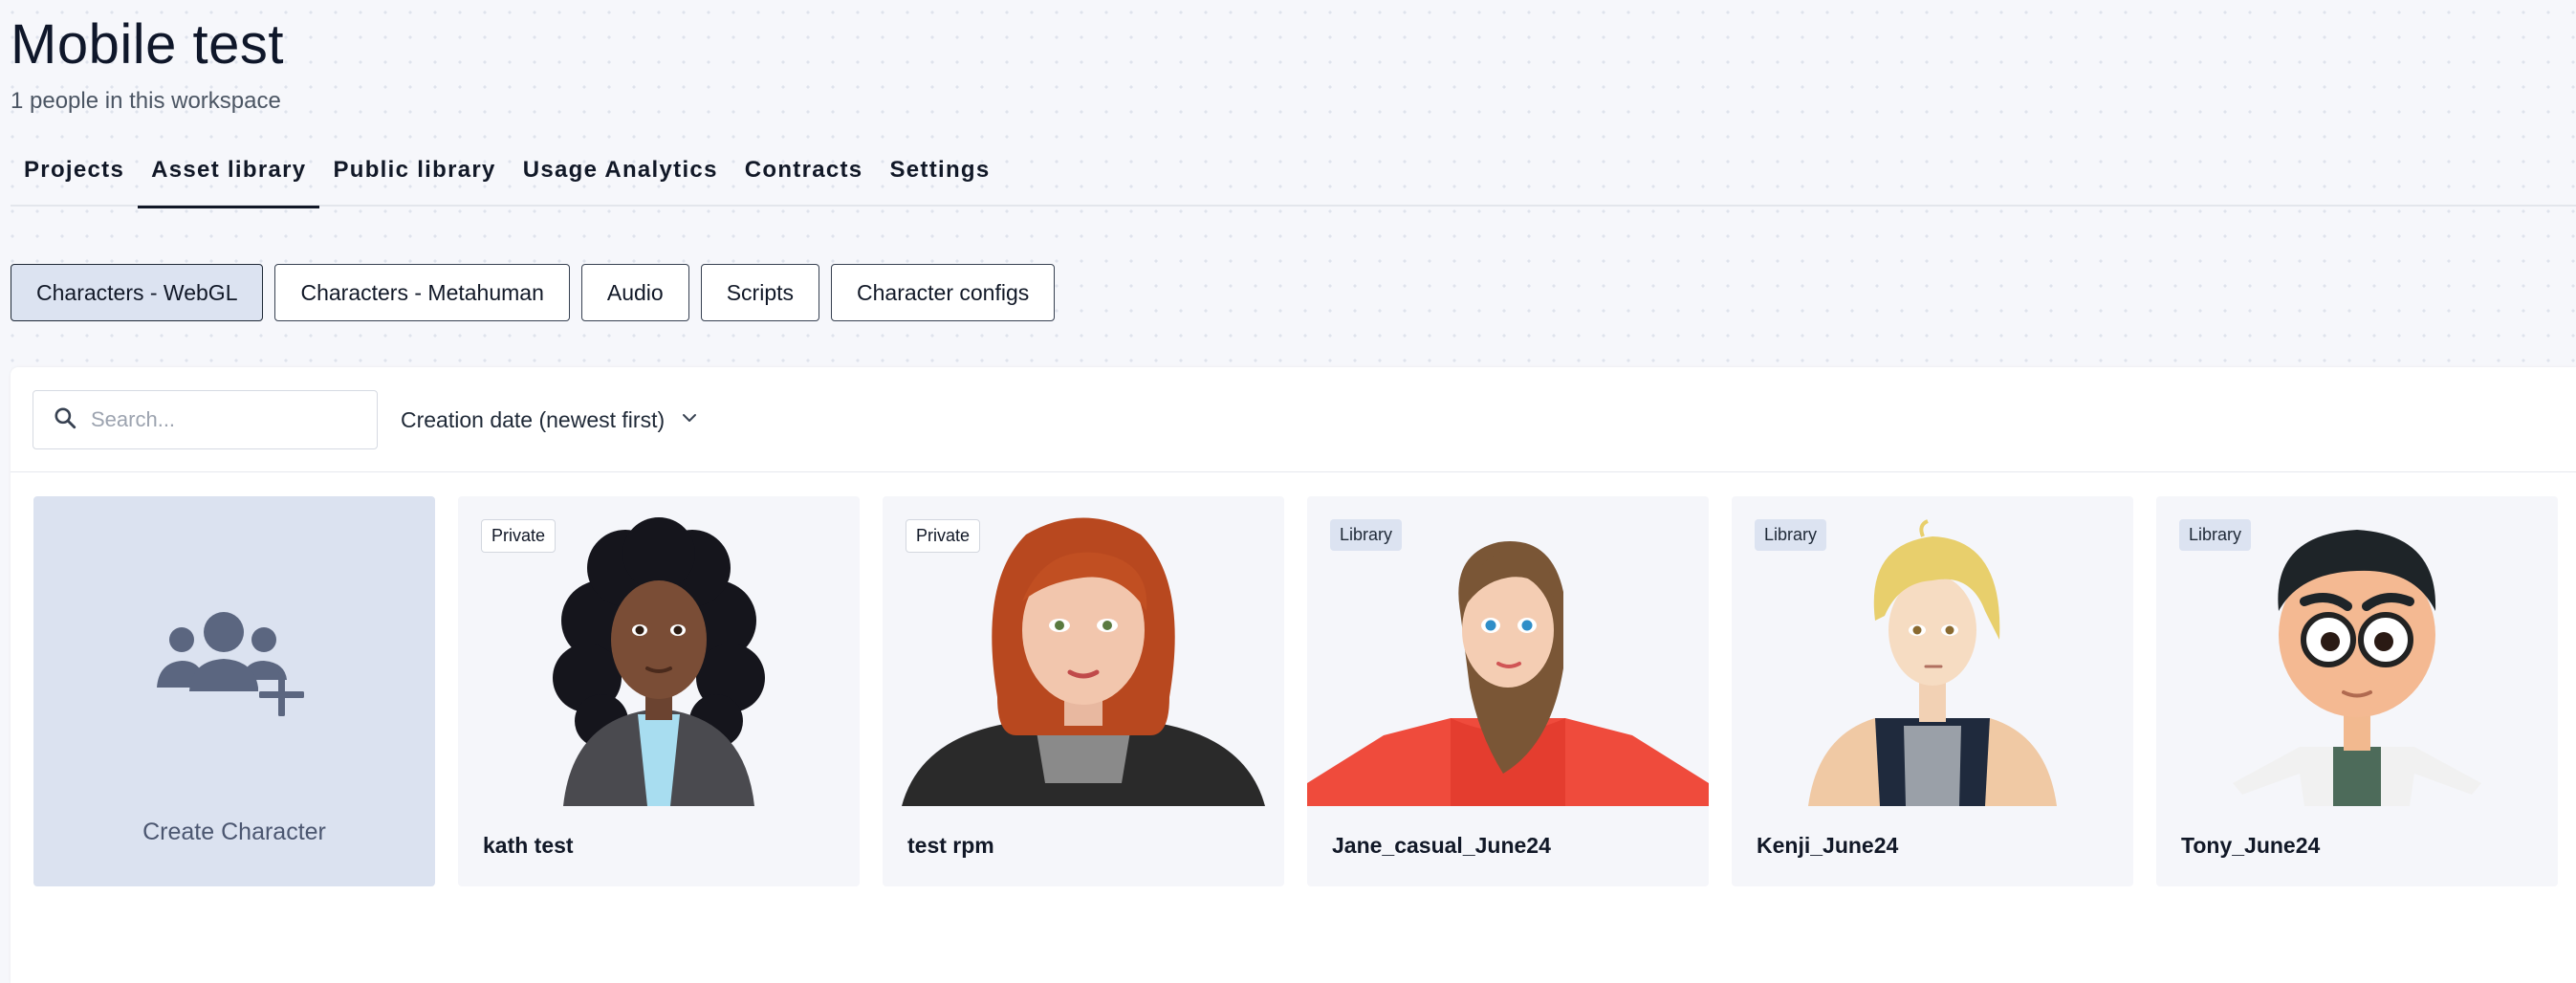 This screenshot has width=2576, height=983. I want to click on create-character-card: Create Character, so click(234, 691).